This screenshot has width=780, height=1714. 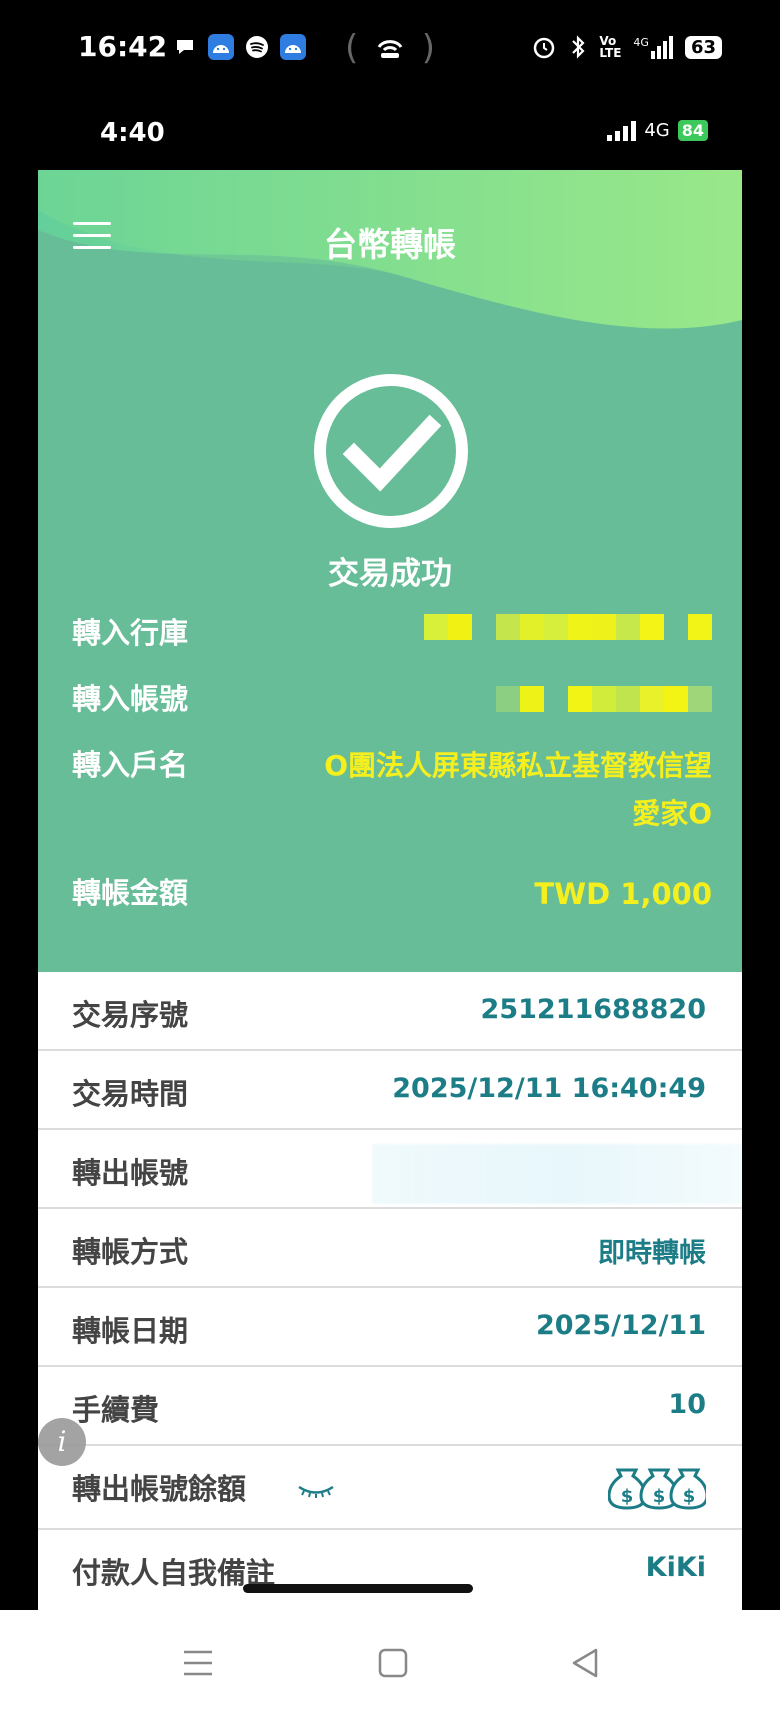 I want to click on receiving-name-line1: O團法人屏東縣私立基督教信望, so click(x=518, y=765).